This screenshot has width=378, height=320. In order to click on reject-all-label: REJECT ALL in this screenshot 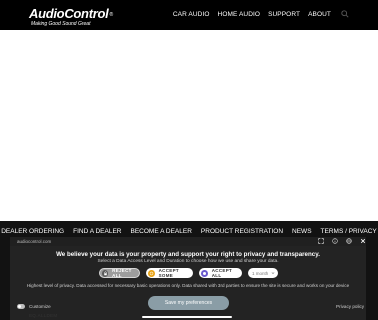, I will do `click(122, 273)`.